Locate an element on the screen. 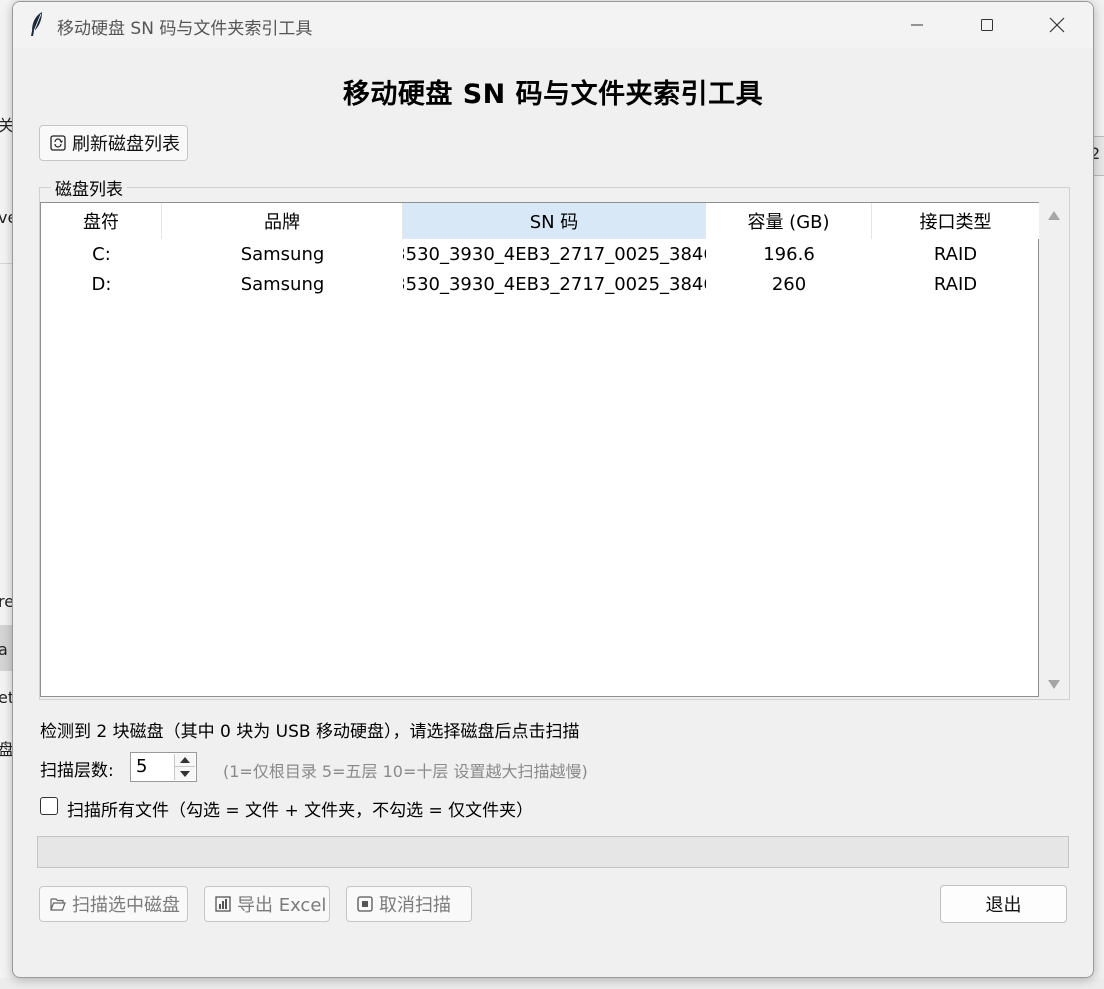 This screenshot has height=989, width=1104. scroll-down-icon is located at coordinates (1054, 684).